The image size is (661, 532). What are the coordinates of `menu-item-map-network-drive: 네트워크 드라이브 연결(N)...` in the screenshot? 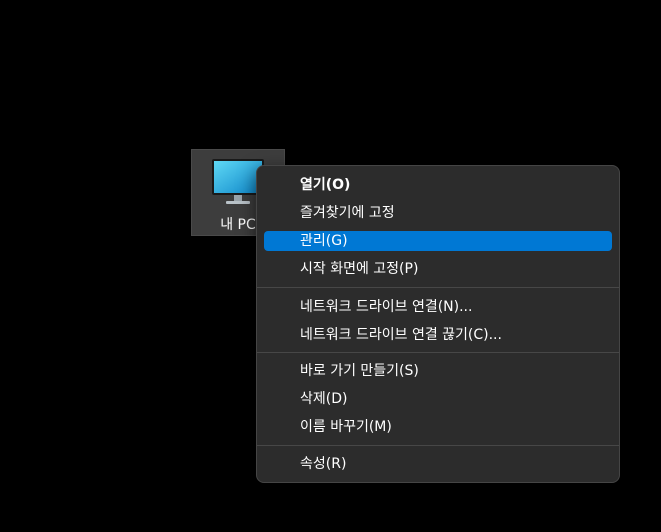 It's located at (438, 307).